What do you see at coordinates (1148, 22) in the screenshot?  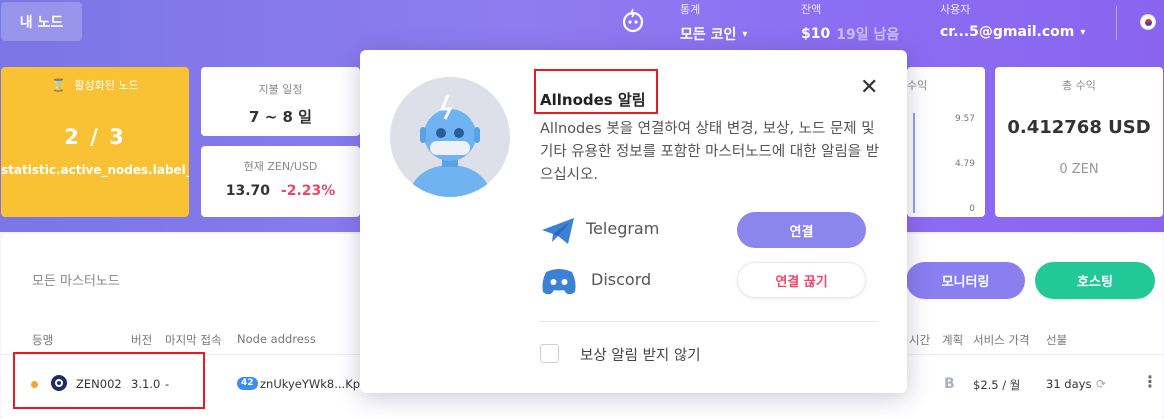 I see `korea-flag-icon` at bounding box center [1148, 22].